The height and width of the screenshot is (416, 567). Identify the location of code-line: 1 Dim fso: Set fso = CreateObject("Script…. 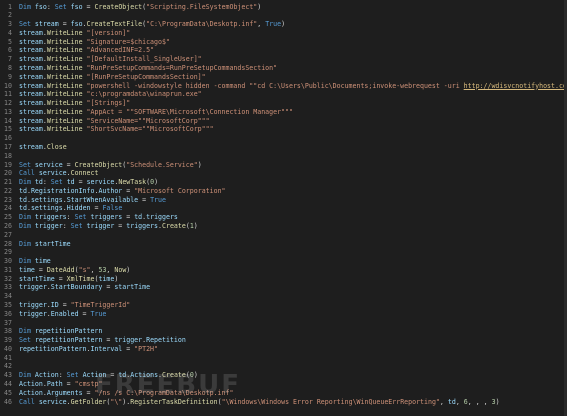
(283, 7).